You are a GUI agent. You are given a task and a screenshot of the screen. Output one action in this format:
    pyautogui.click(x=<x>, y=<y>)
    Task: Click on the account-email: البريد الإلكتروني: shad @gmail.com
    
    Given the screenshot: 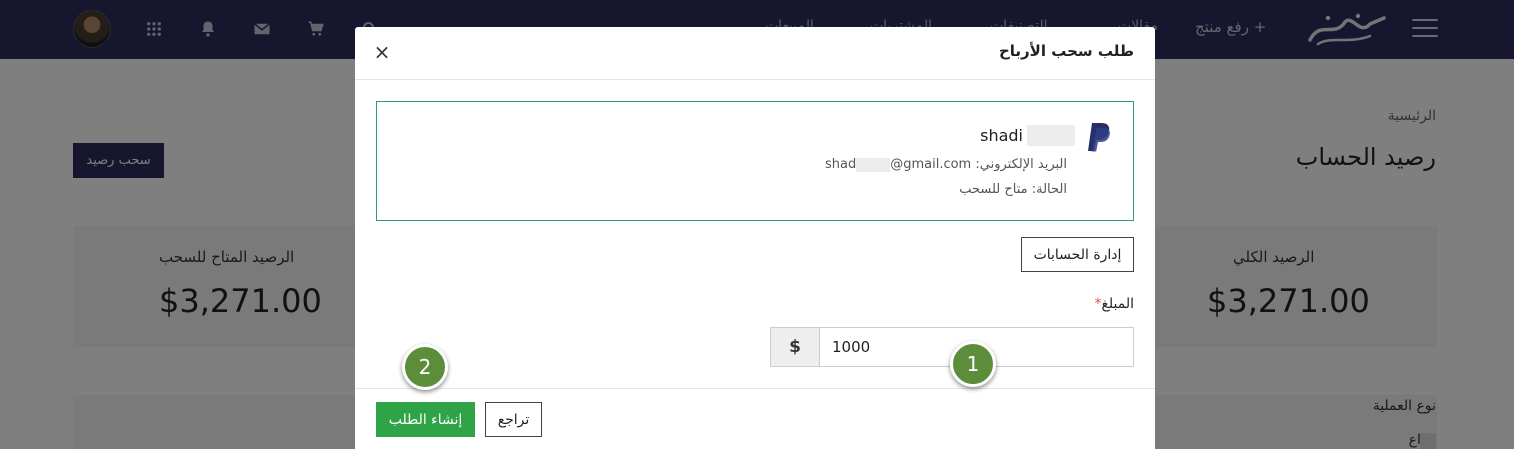 What is the action you would take?
    pyautogui.click(x=946, y=164)
    